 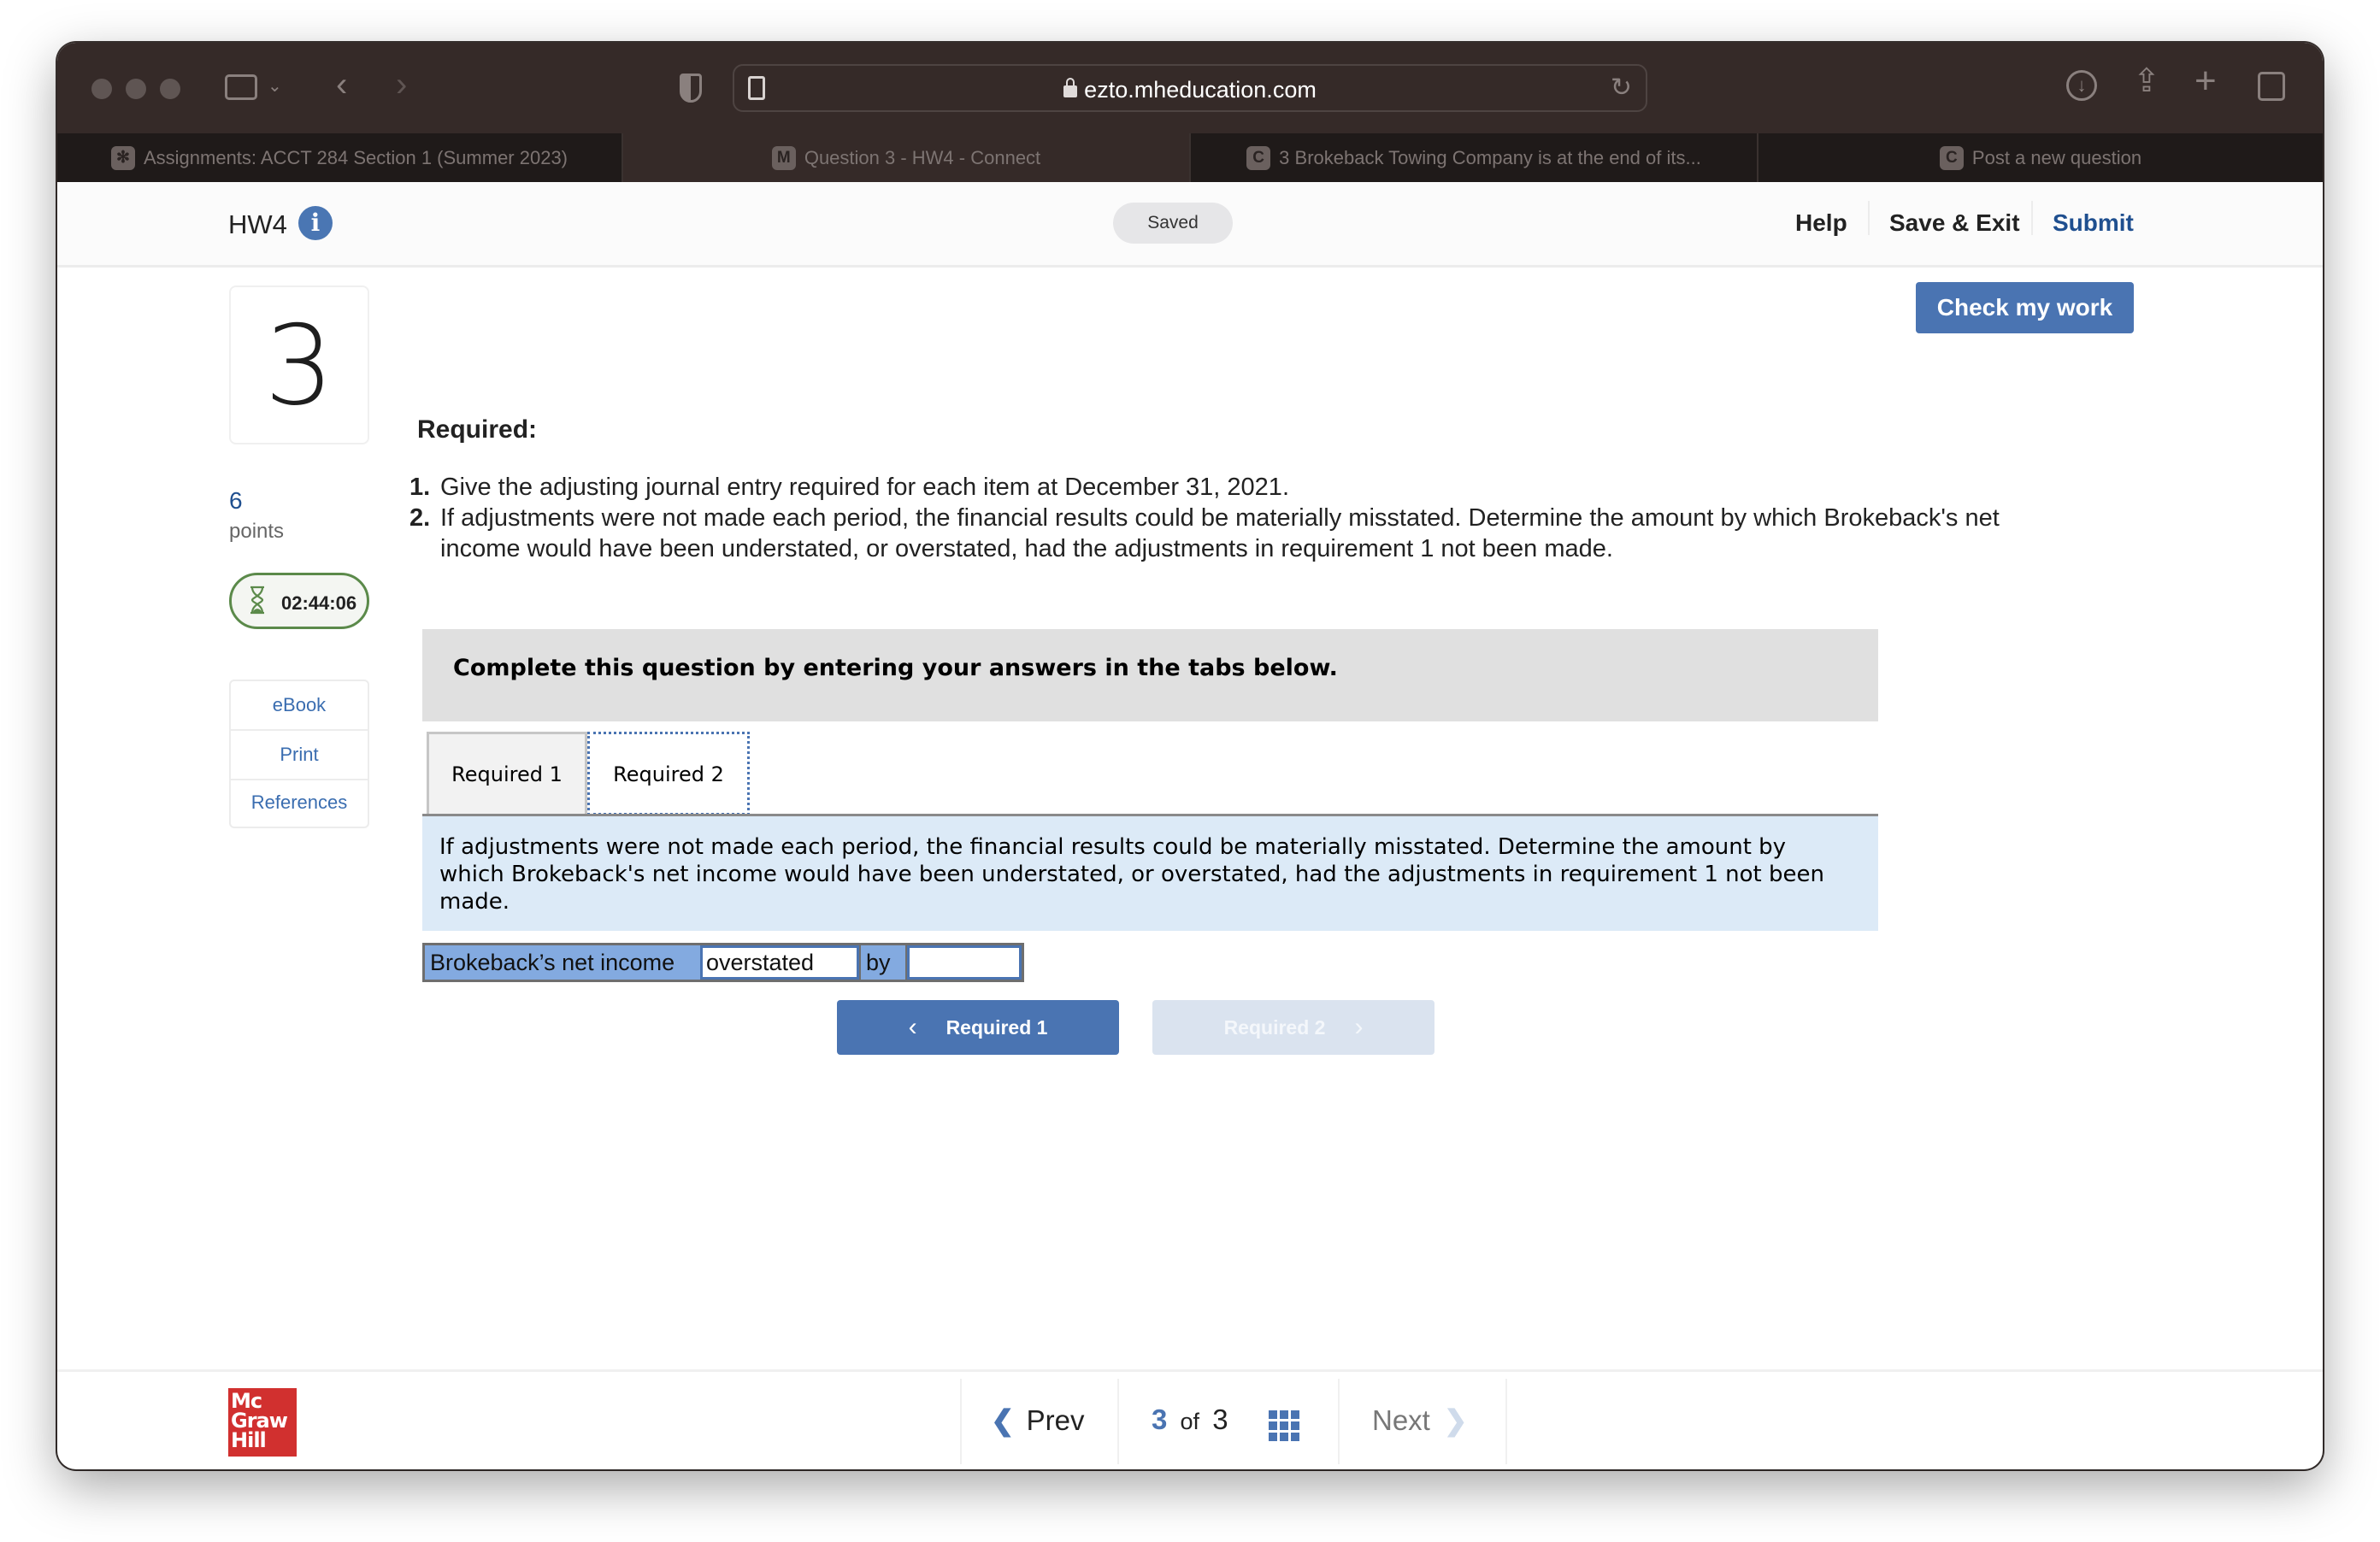 I want to click on net-income-label: Brokeback’s net income, so click(x=563, y=963).